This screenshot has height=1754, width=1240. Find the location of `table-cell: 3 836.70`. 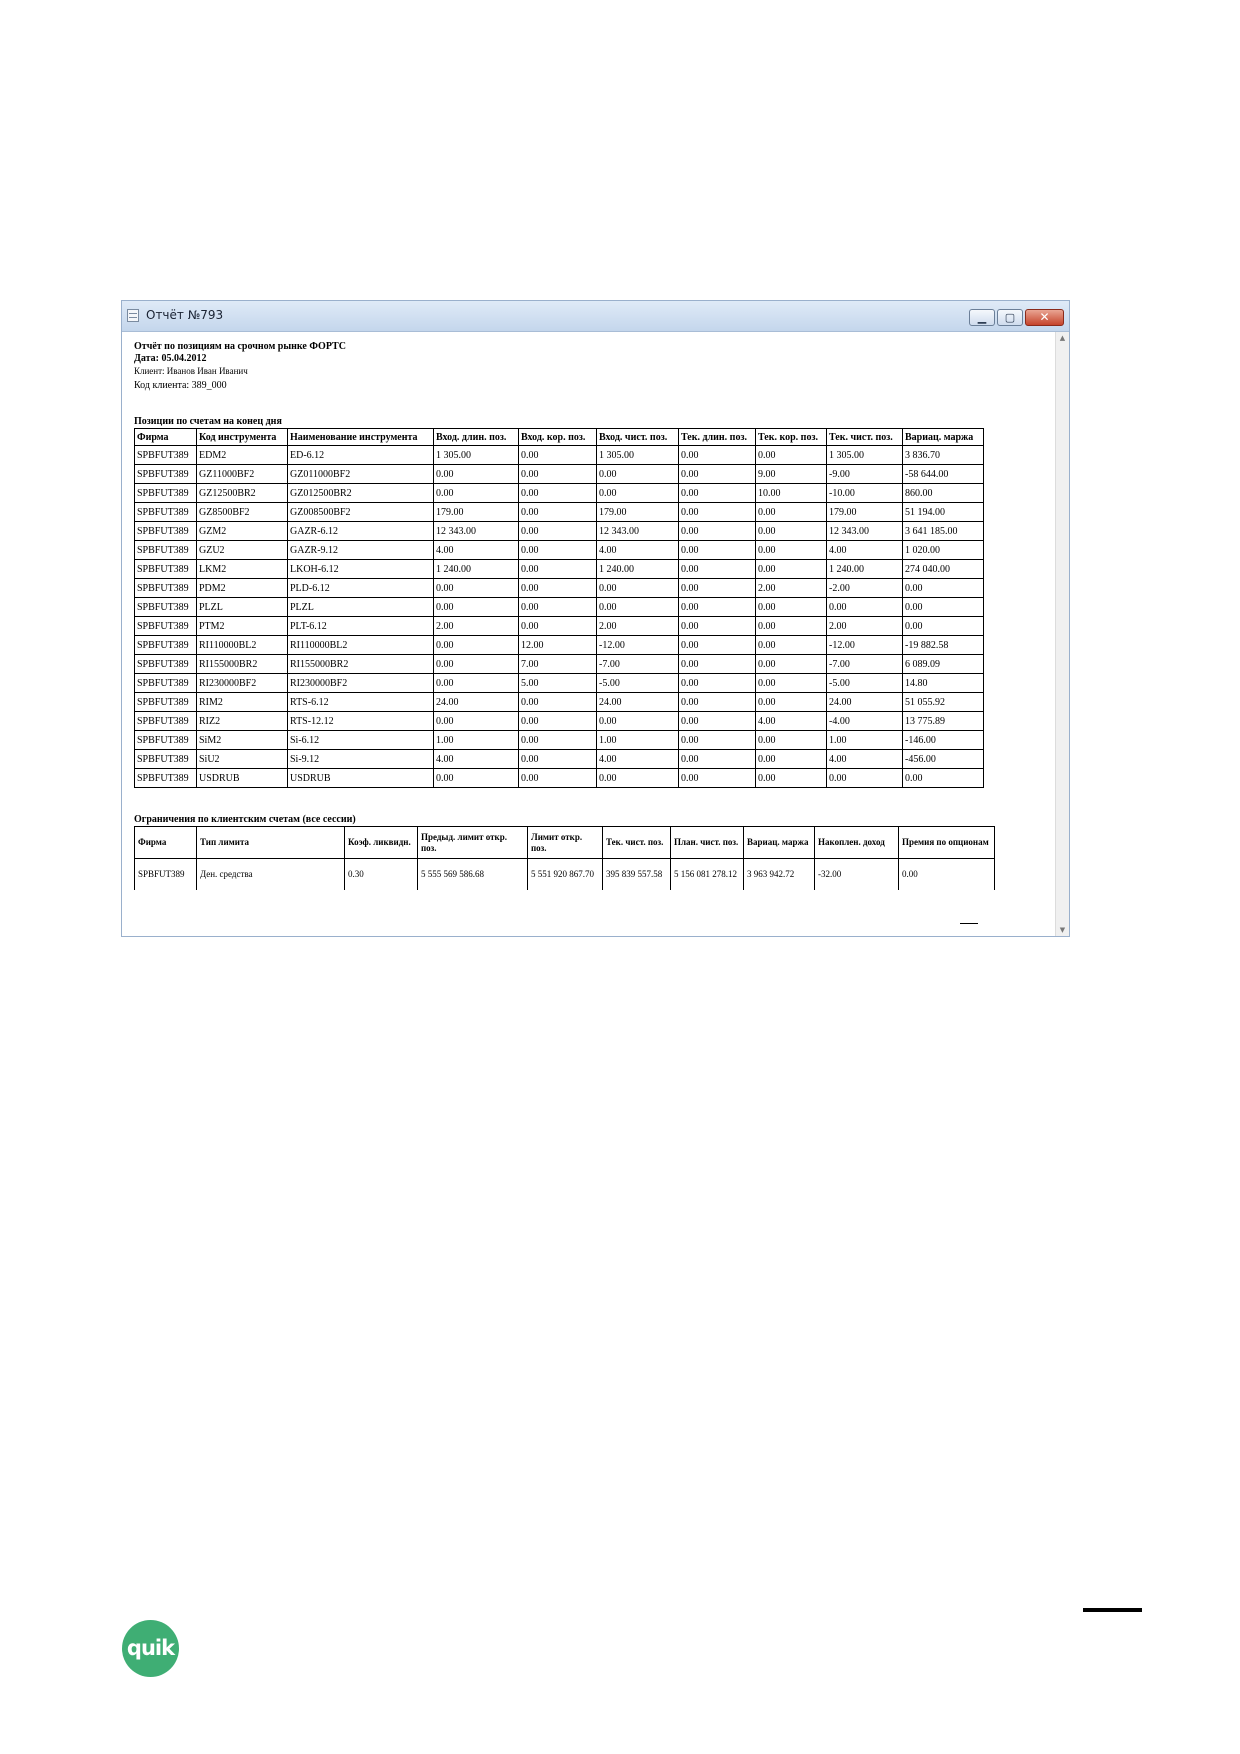

table-cell: 3 836.70 is located at coordinates (943, 455).